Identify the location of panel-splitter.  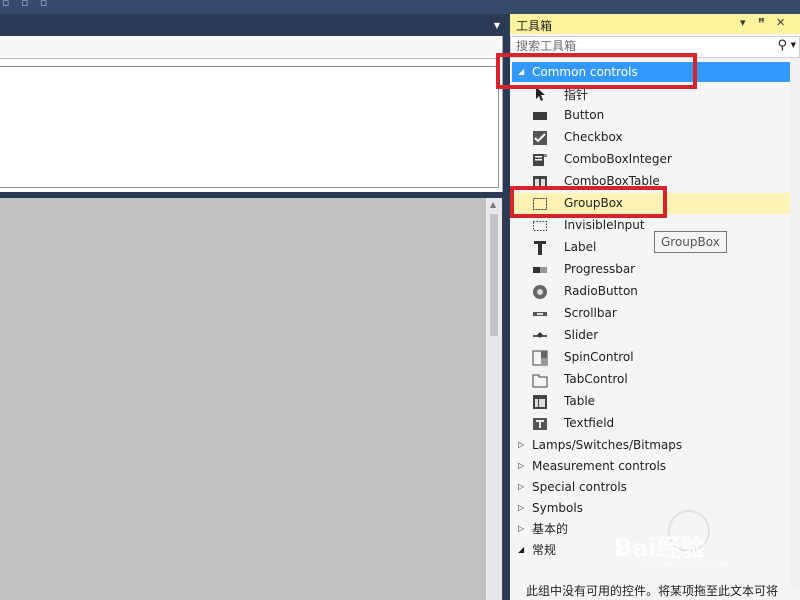
(506, 399).